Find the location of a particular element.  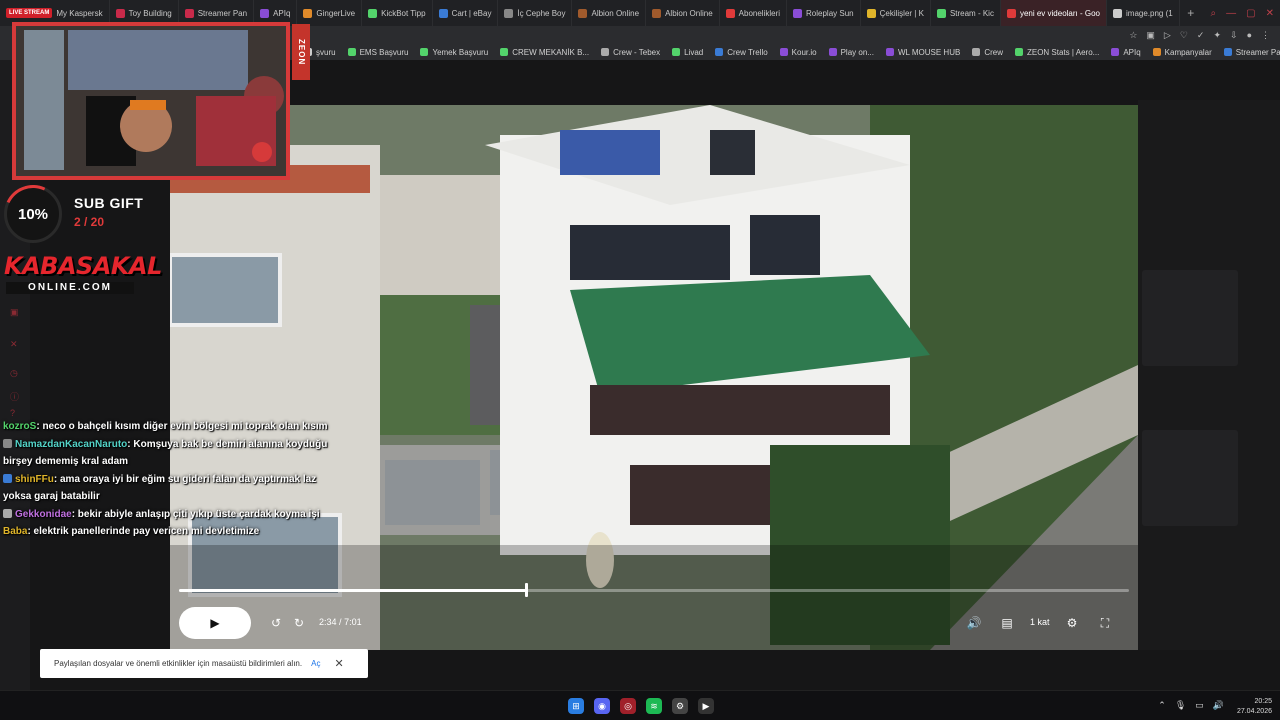

tab-label: Stream - Kic is located at coordinates (971, 13).